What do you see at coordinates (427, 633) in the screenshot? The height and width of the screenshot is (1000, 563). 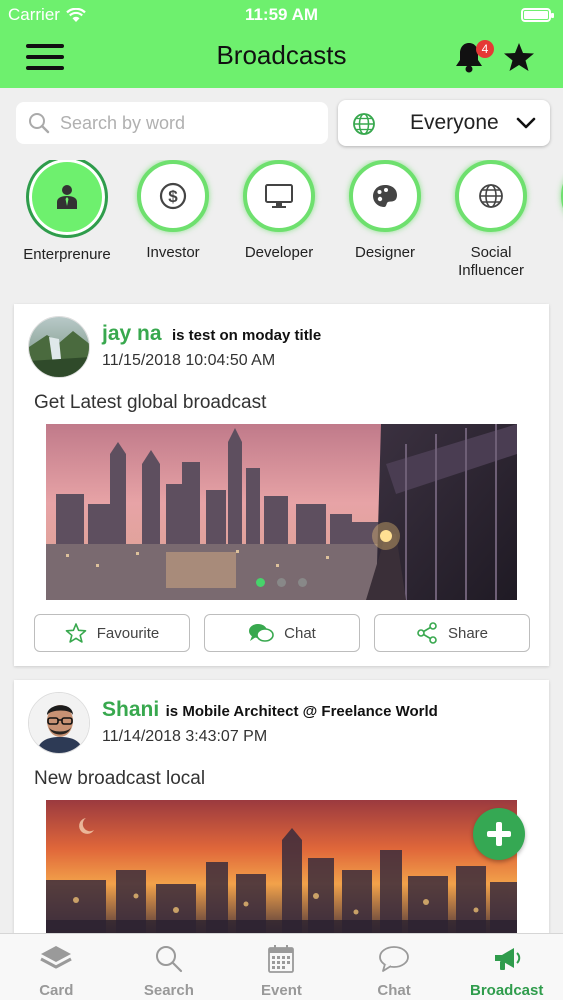 I see `share-icon` at bounding box center [427, 633].